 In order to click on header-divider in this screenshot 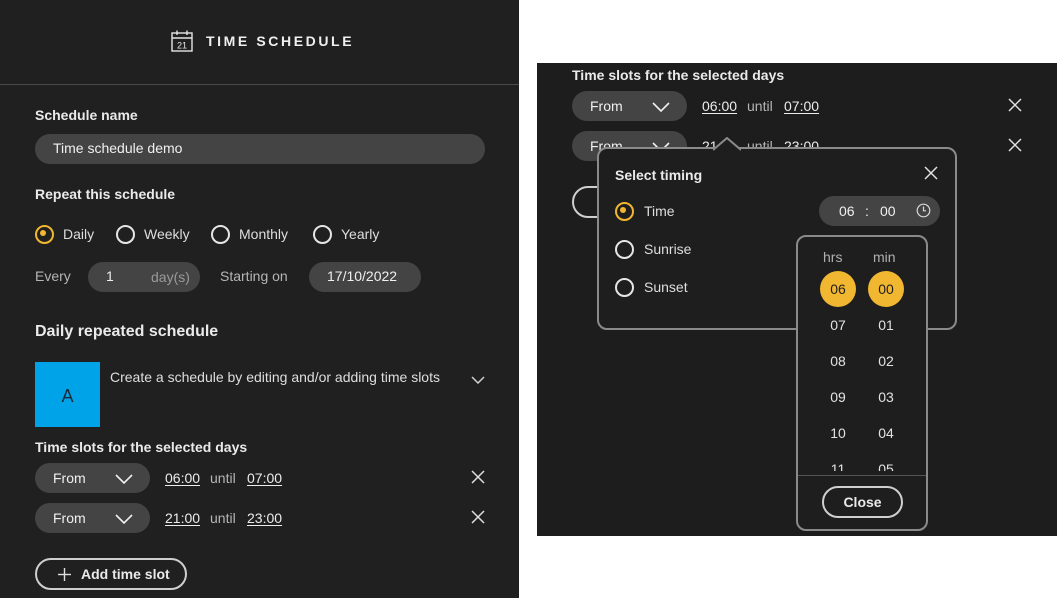, I will do `click(259, 84)`.